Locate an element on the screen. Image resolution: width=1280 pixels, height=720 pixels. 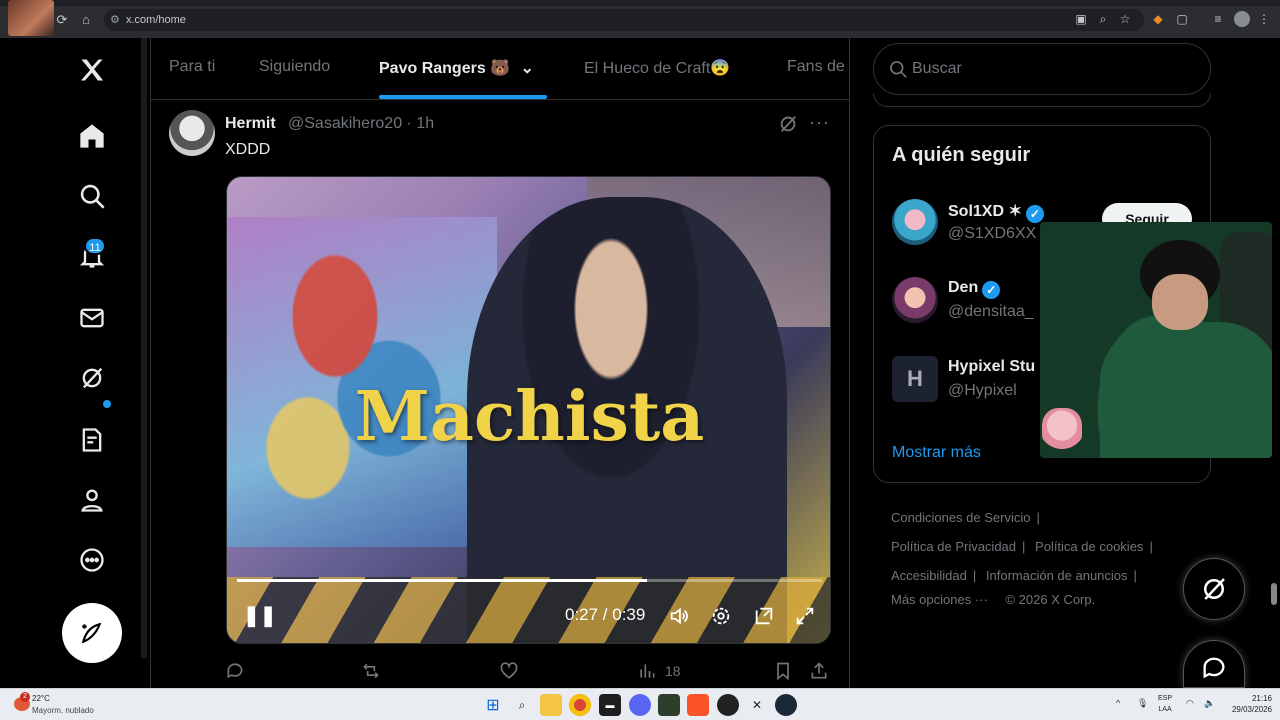
suggestion-name: Sol1XD ✶ ✓ is located at coordinates (996, 212).